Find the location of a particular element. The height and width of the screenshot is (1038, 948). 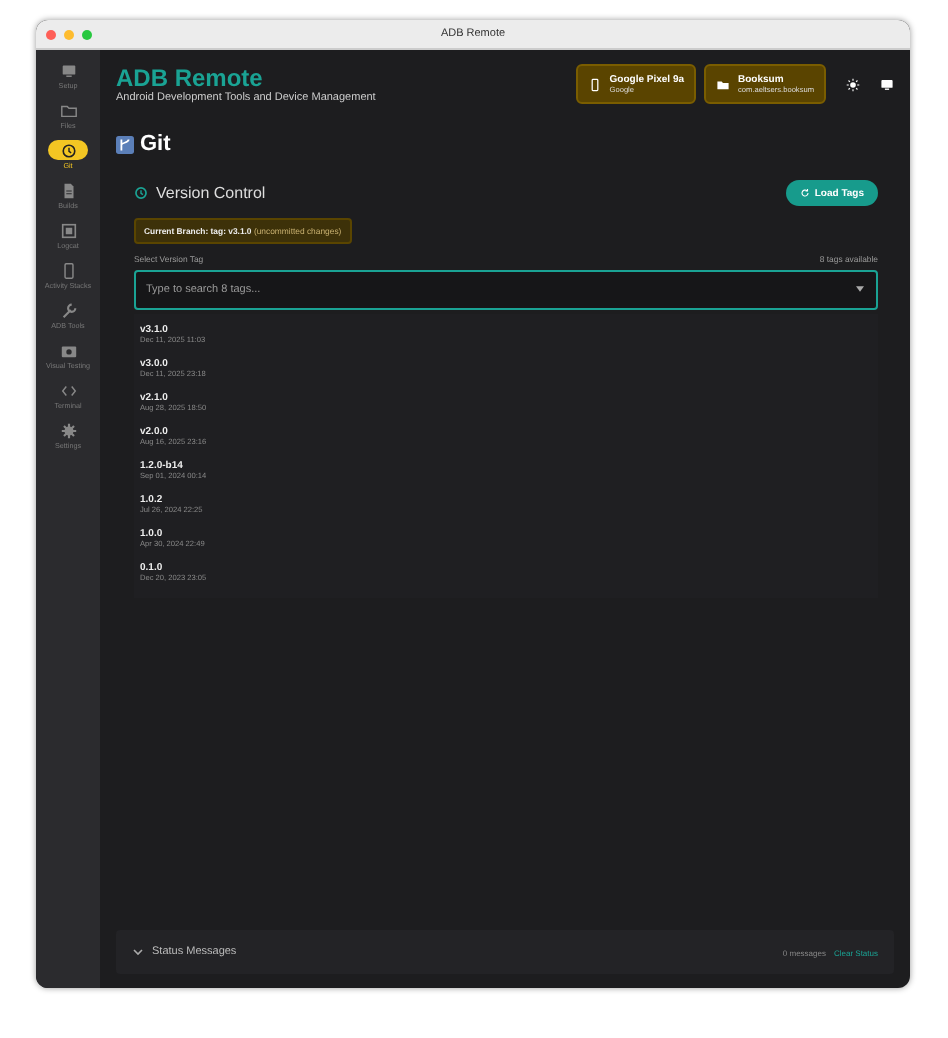

caret-icon is located at coordinates (860, 289).